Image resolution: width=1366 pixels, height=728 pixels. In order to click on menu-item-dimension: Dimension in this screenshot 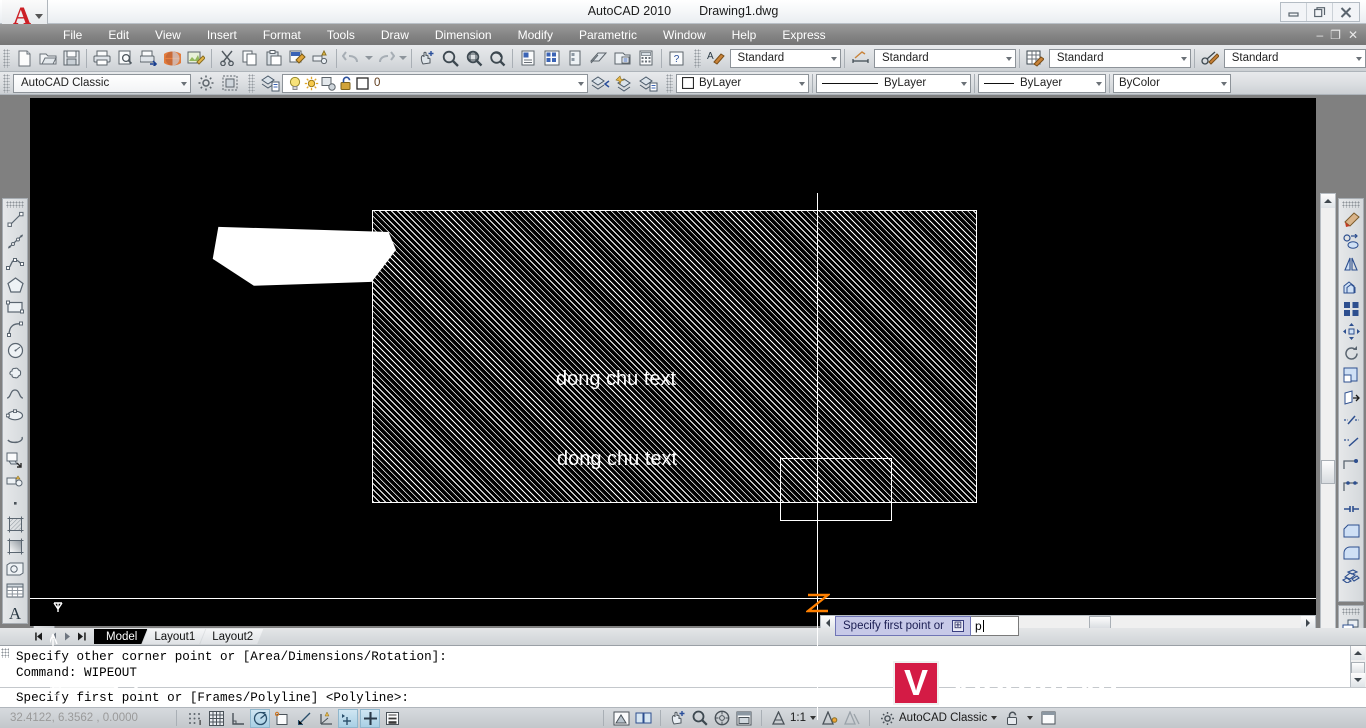, I will do `click(463, 35)`.